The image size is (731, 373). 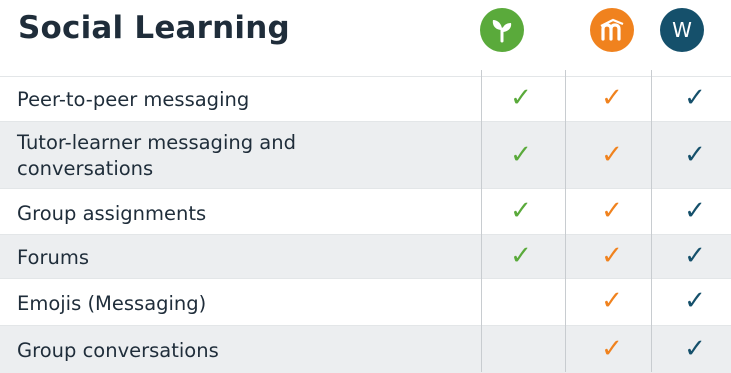 What do you see at coordinates (154, 28) in the screenshot?
I see `page-title: Social Learning` at bounding box center [154, 28].